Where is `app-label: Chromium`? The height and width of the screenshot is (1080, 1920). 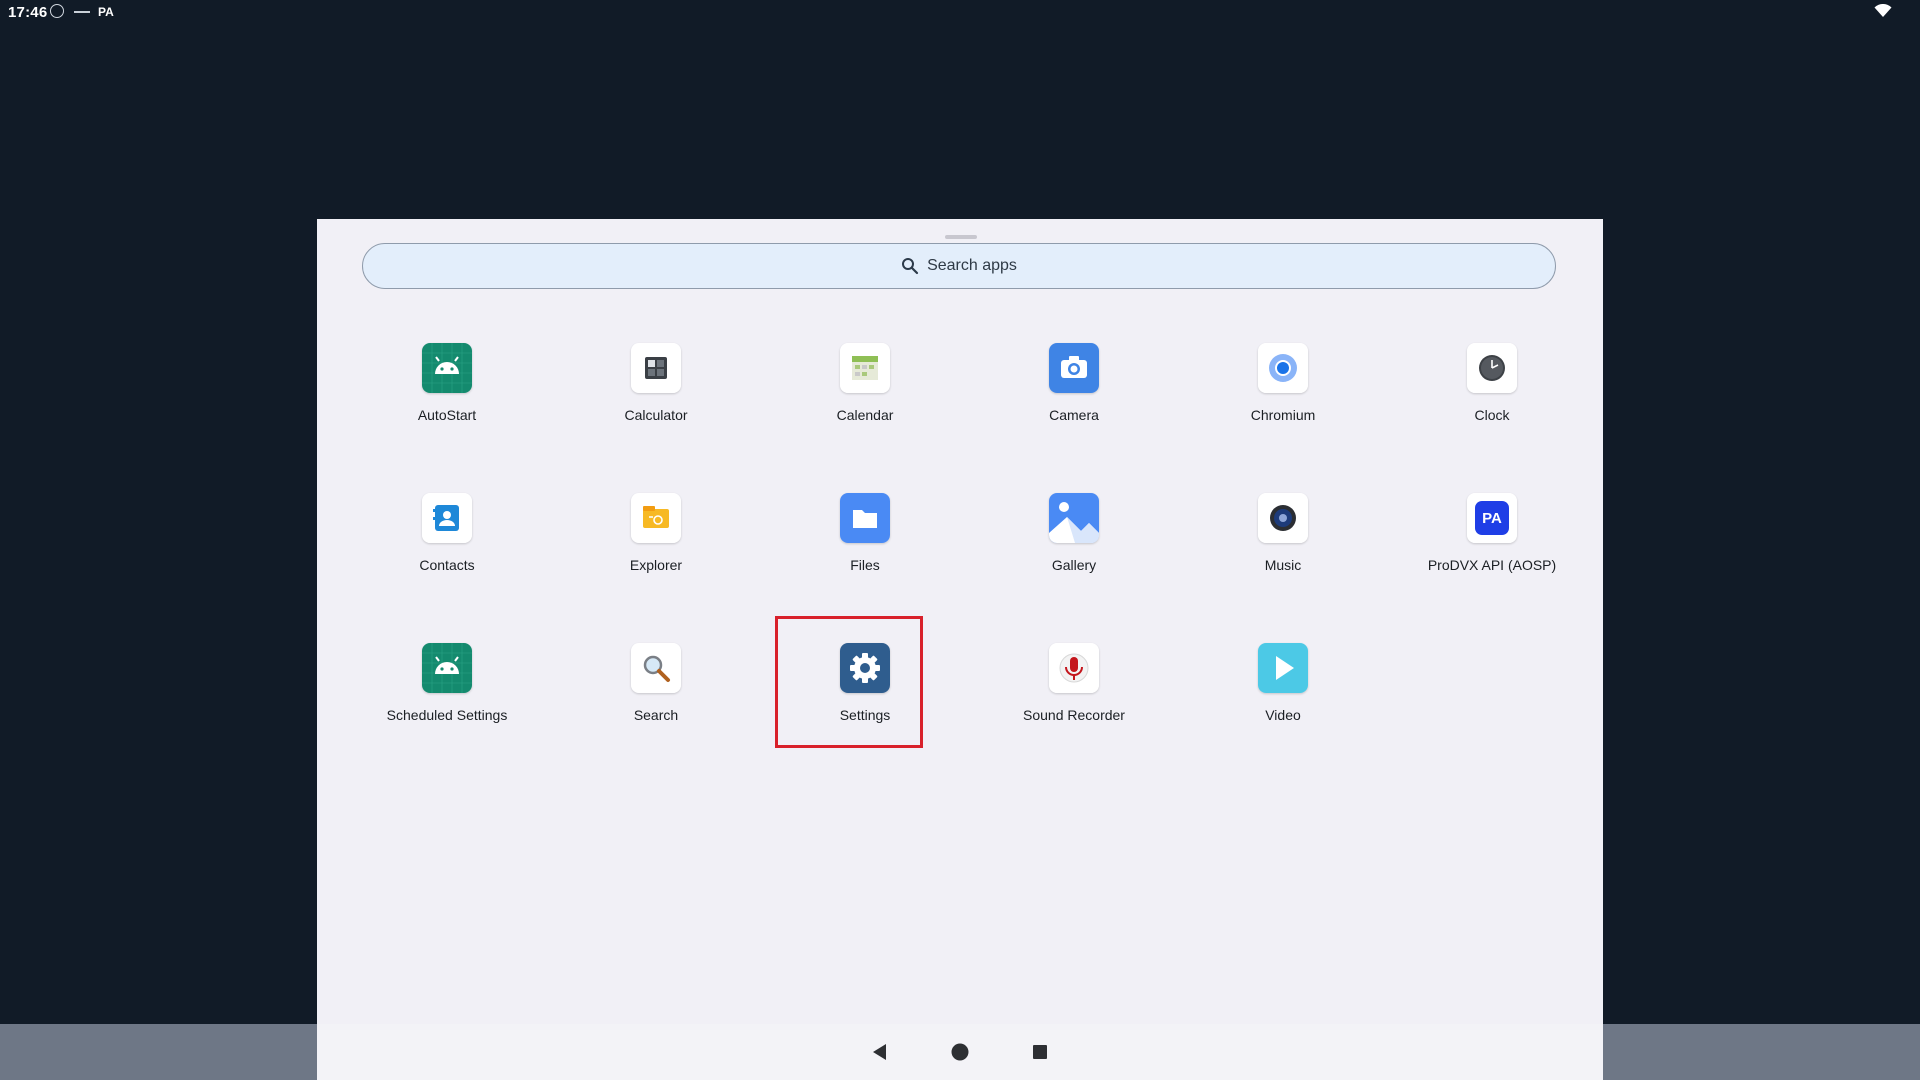 app-label: Chromium is located at coordinates (1283, 415).